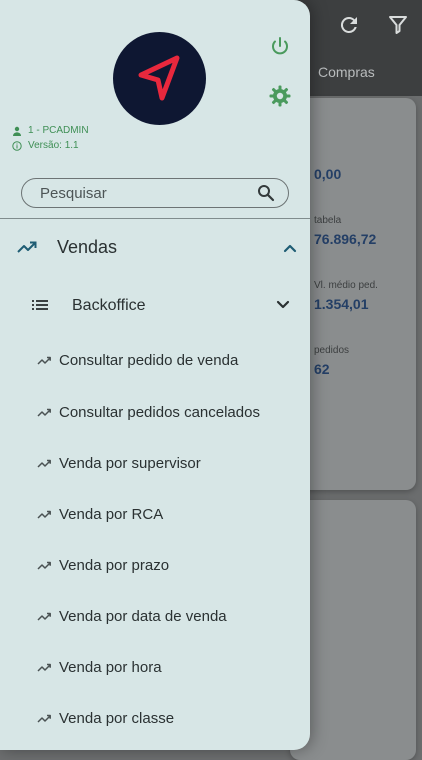  Describe the element at coordinates (111, 514) in the screenshot. I see `menu-item-label: Venda por RCA` at that location.